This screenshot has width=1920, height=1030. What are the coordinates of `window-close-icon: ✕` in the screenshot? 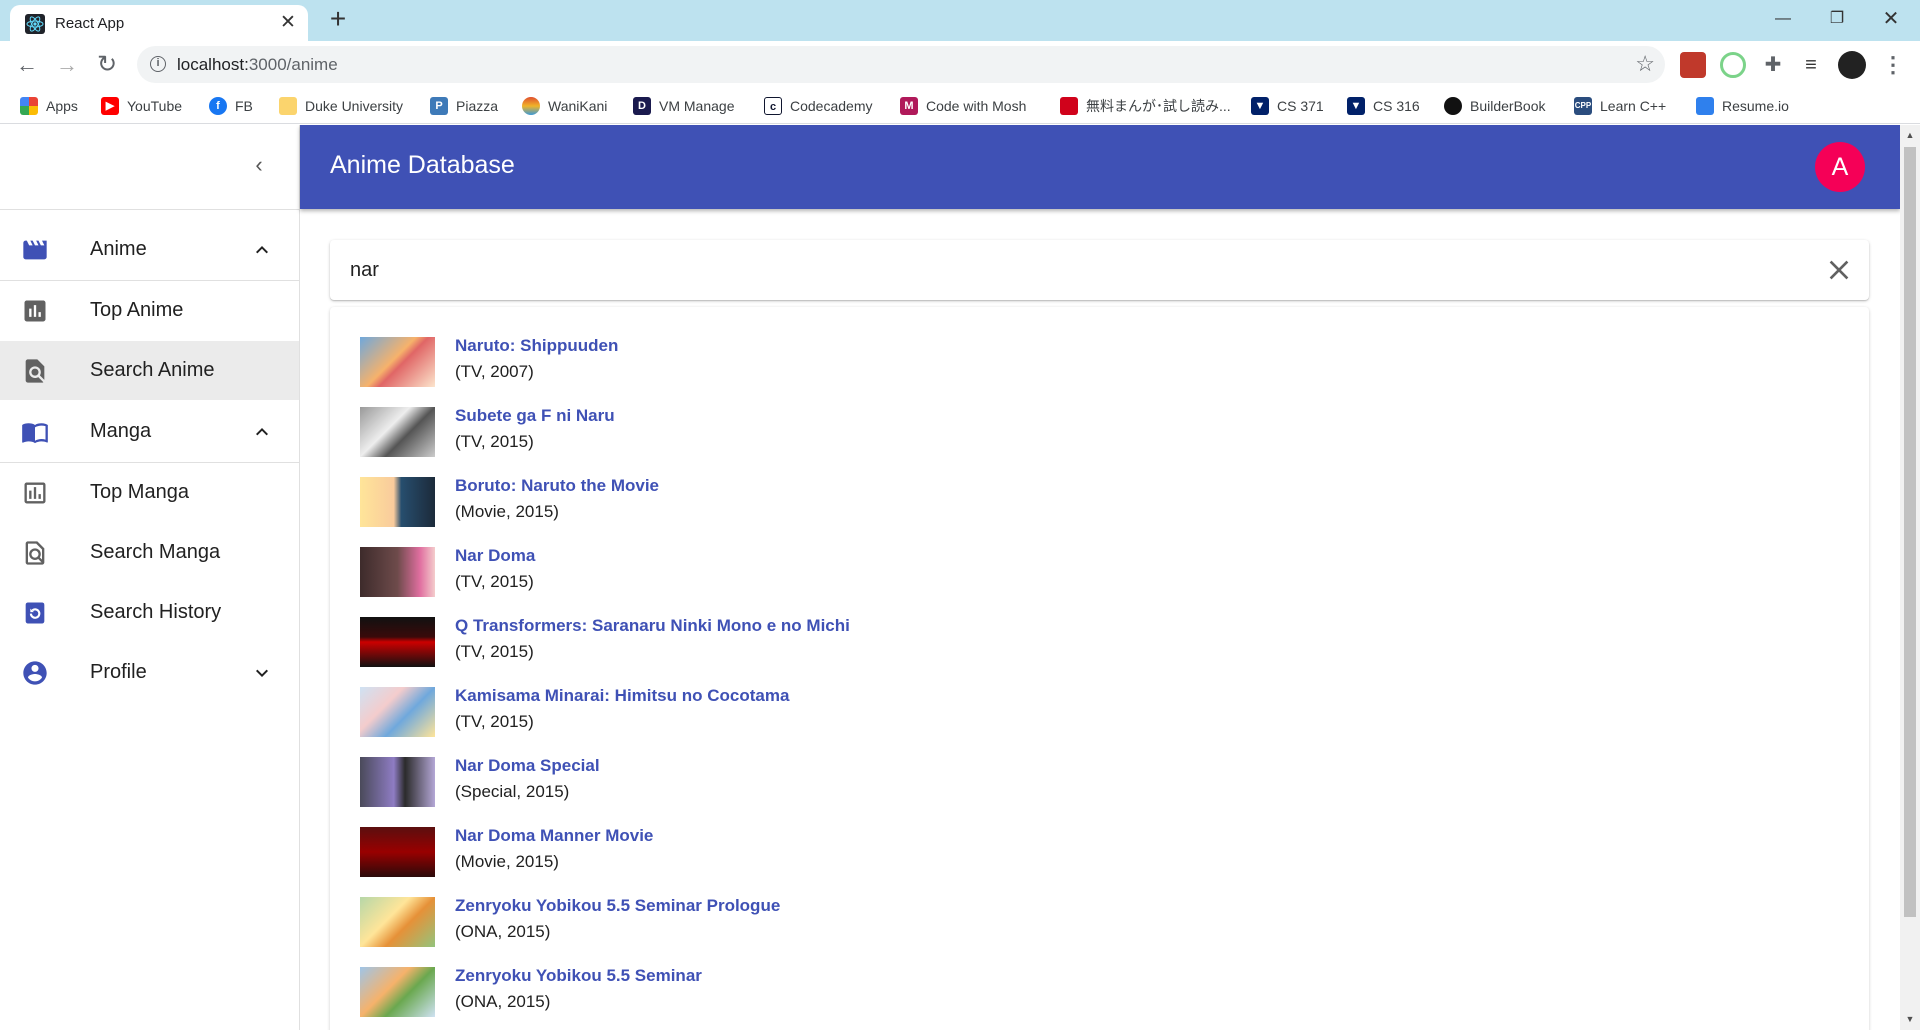 It's located at (1891, 19).